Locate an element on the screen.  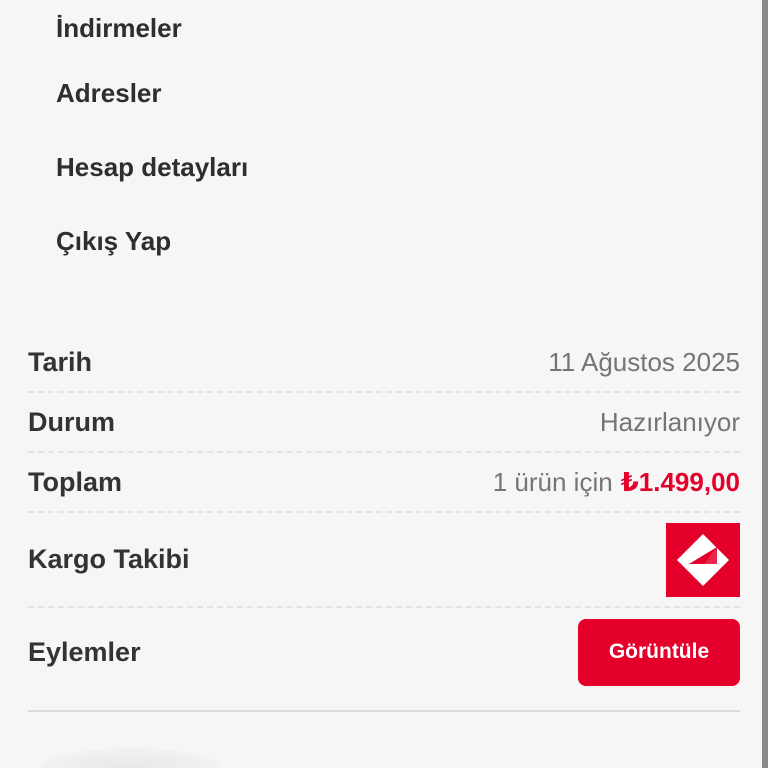
window-edge is located at coordinates (765, 384).